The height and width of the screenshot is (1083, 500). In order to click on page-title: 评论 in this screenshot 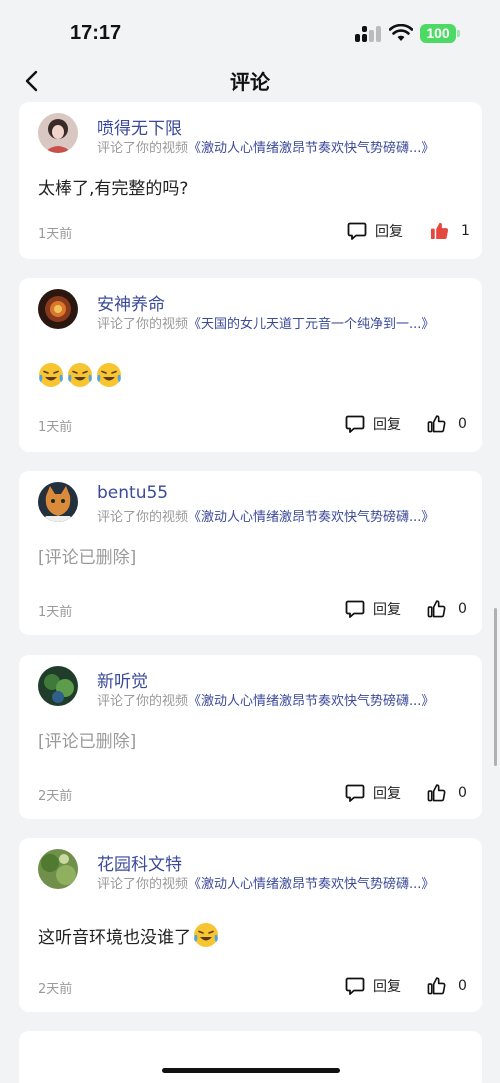, I will do `click(250, 82)`.